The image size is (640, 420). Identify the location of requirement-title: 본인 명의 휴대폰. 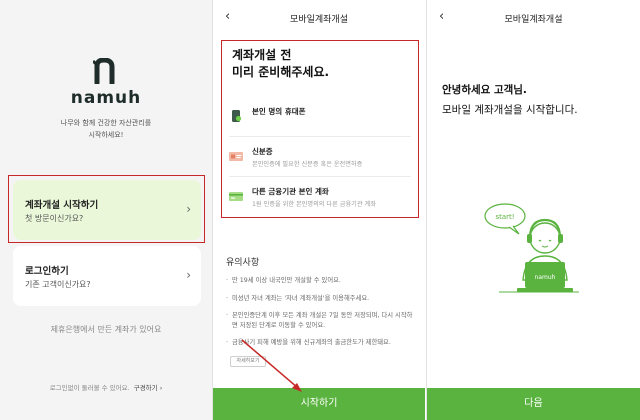
(279, 111).